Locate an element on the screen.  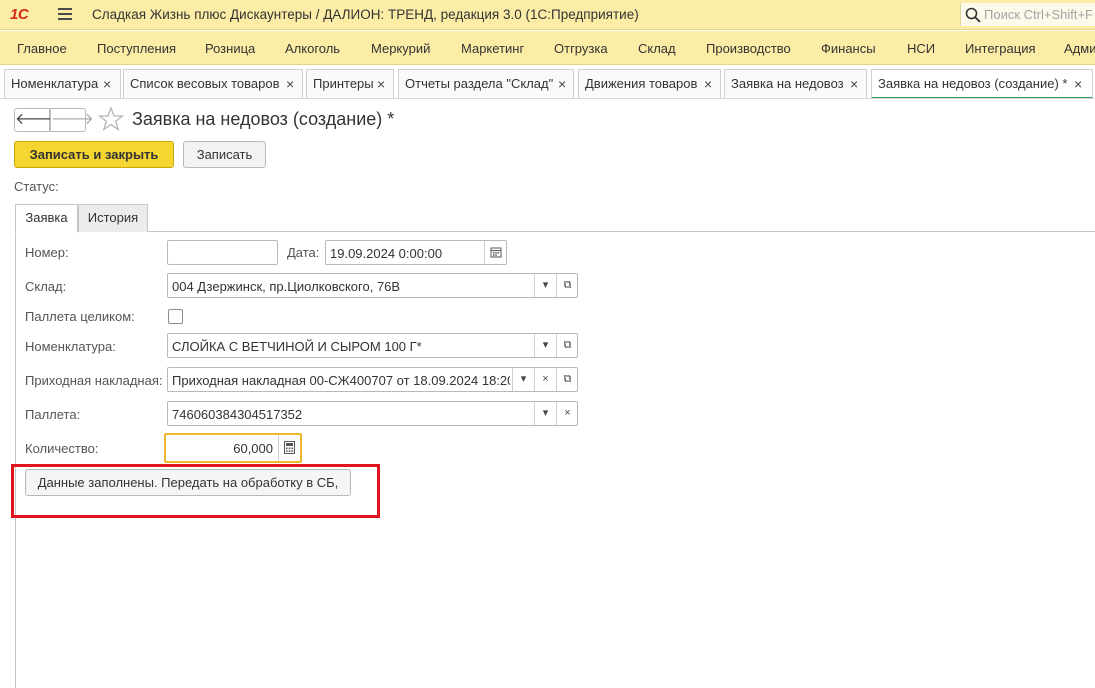
section-production: Производство is located at coordinates (748, 48).